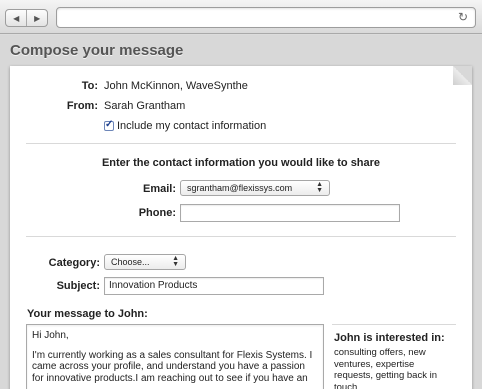  What do you see at coordinates (78, 286) in the screenshot?
I see `subject-label: Subject:` at bounding box center [78, 286].